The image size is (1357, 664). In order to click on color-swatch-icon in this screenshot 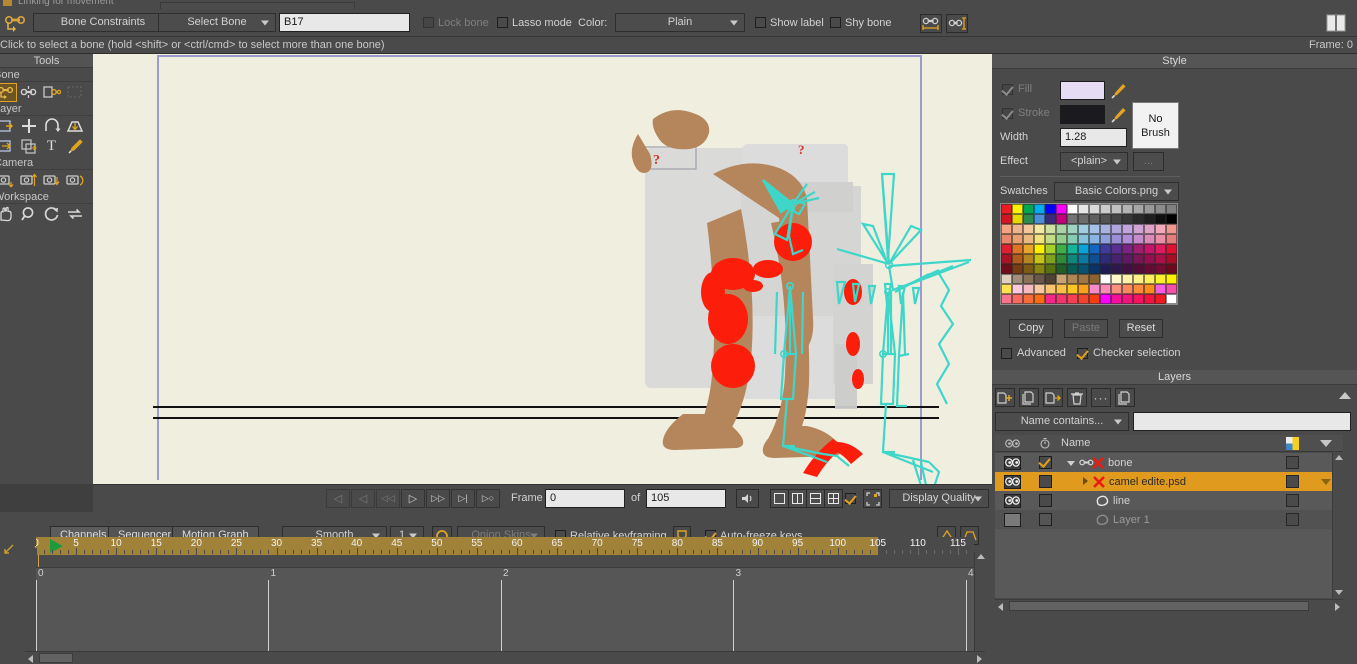, I will do `click(1292, 443)`.